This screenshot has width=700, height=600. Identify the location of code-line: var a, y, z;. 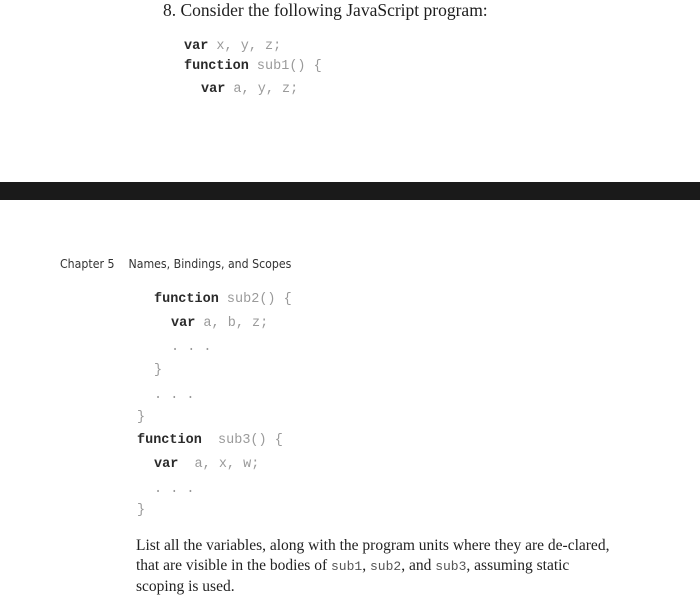
(250, 89).